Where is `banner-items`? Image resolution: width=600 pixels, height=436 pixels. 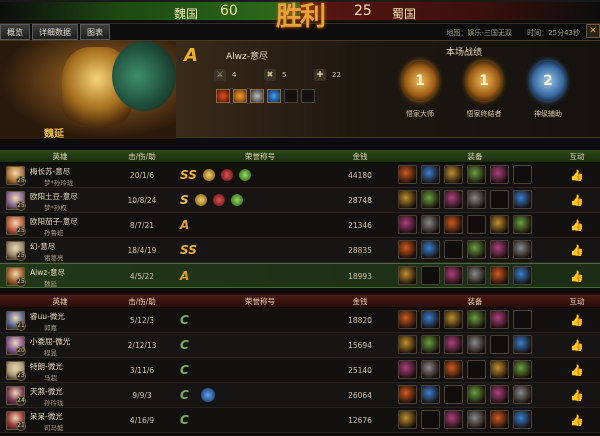 banner-items is located at coordinates (265, 96).